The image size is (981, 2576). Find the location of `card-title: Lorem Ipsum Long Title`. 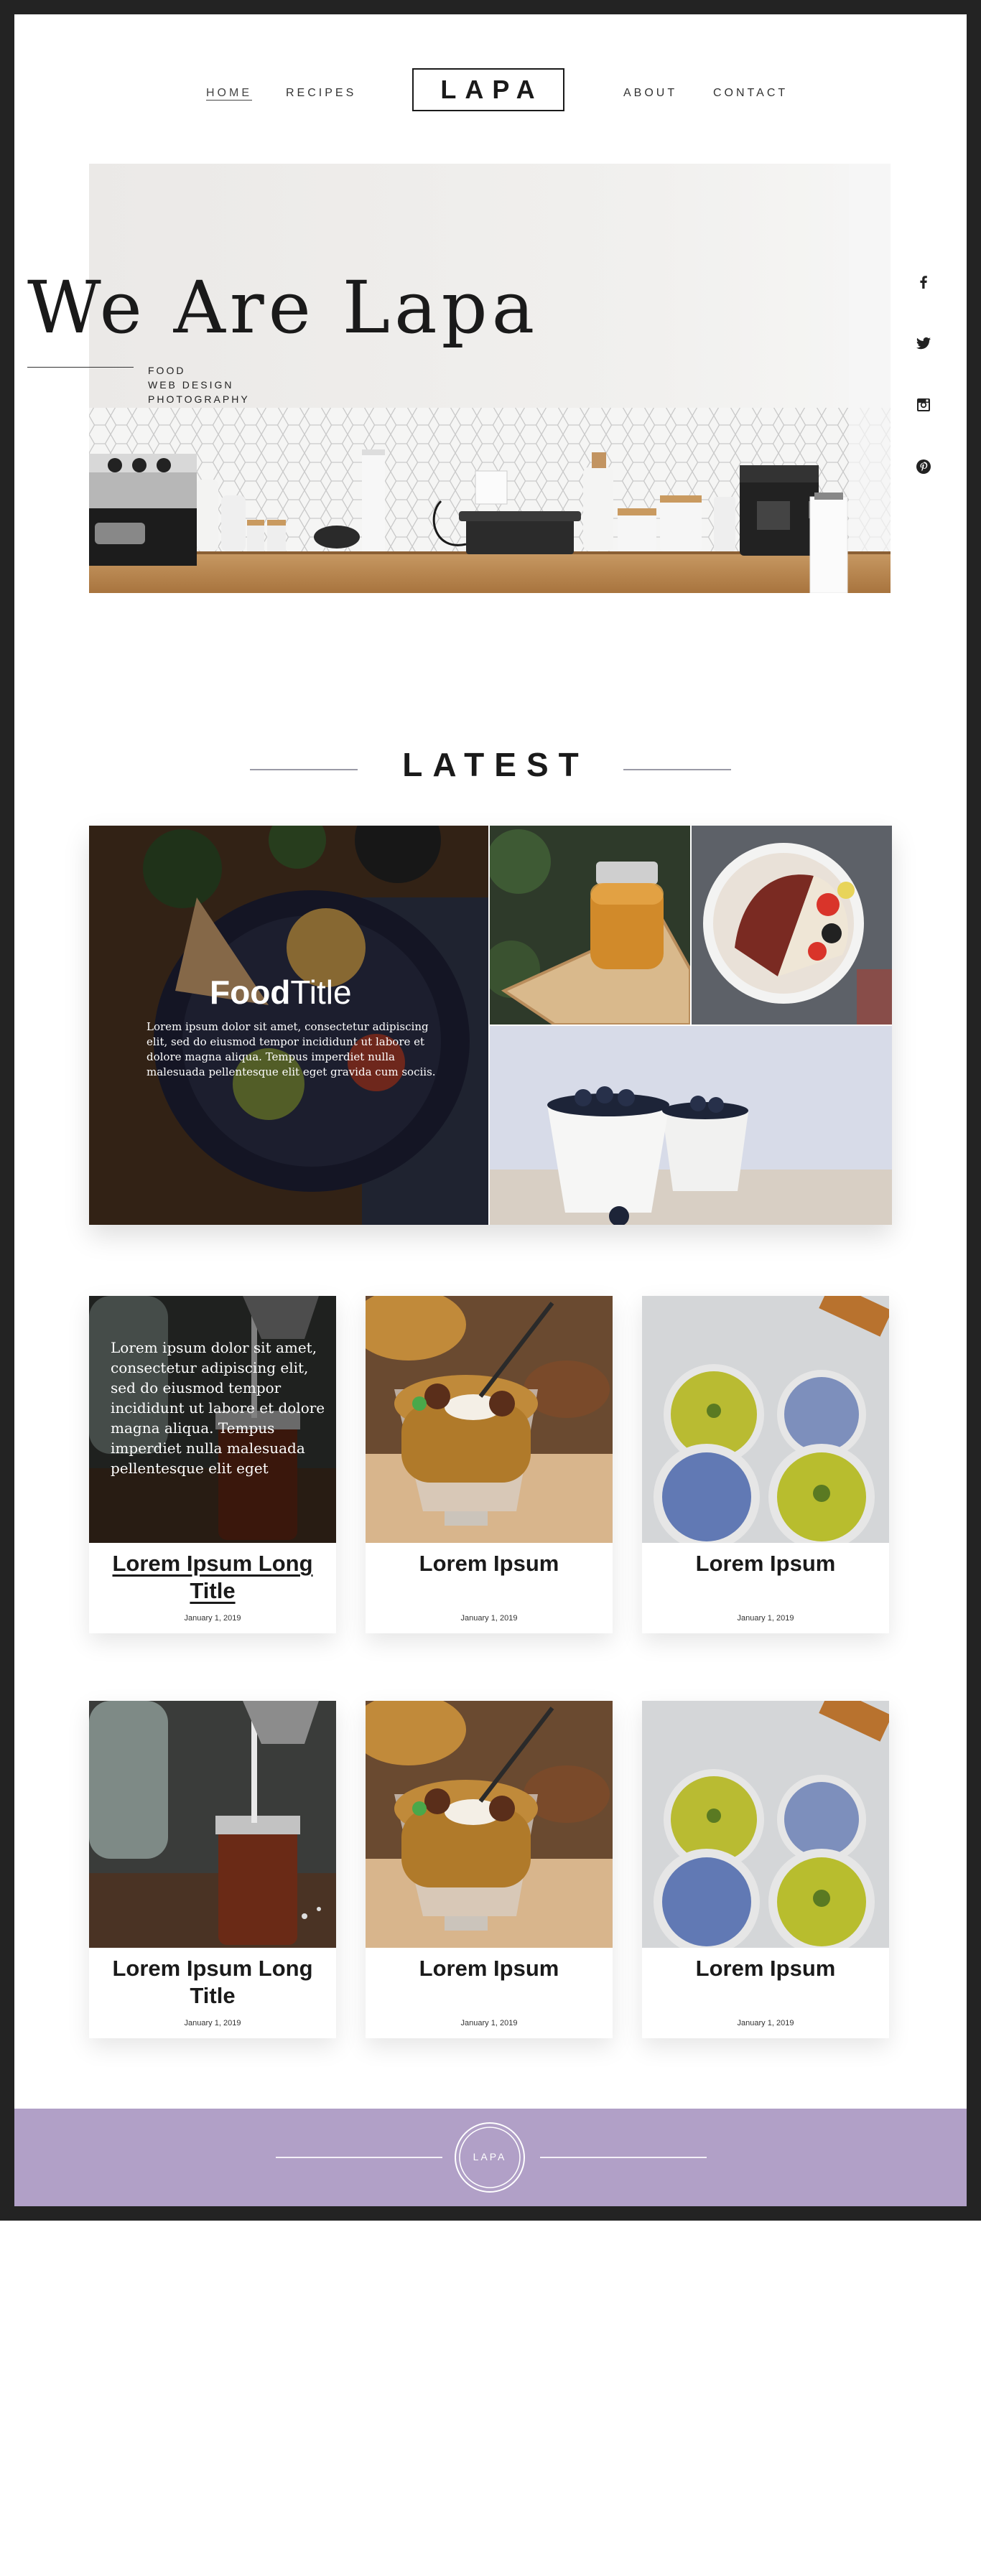

card-title: Lorem Ipsum Long Title is located at coordinates (213, 1982).